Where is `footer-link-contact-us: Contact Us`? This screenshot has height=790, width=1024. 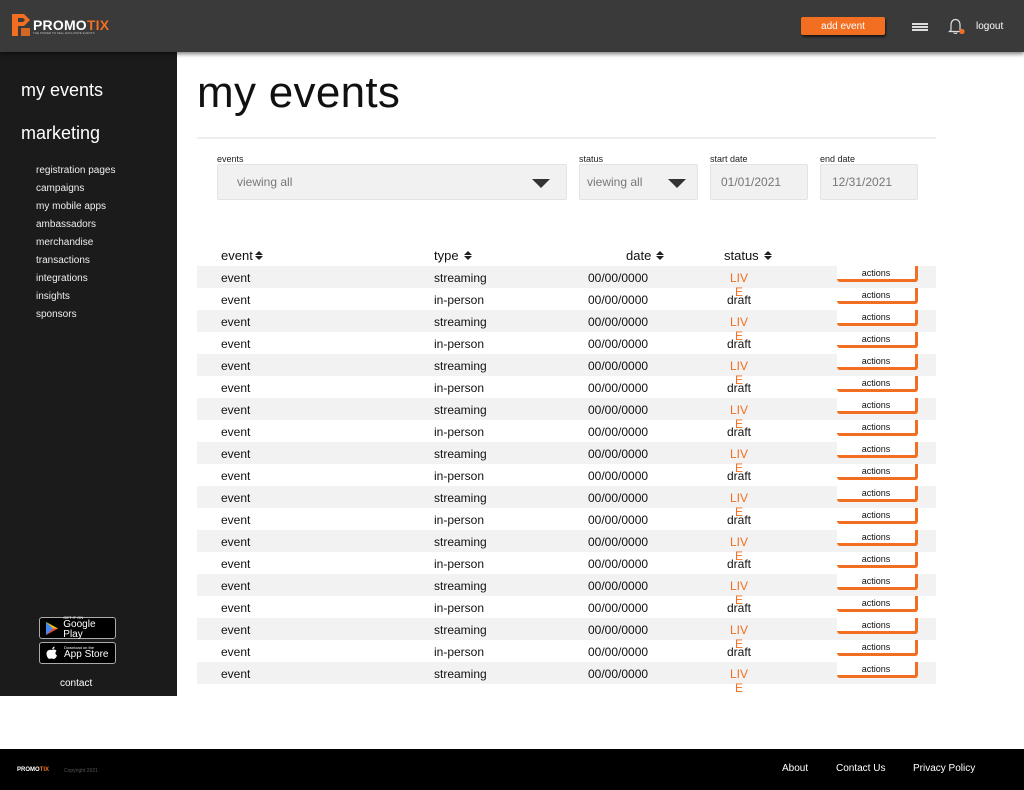
footer-link-contact-us: Contact Us is located at coordinates (860, 768).